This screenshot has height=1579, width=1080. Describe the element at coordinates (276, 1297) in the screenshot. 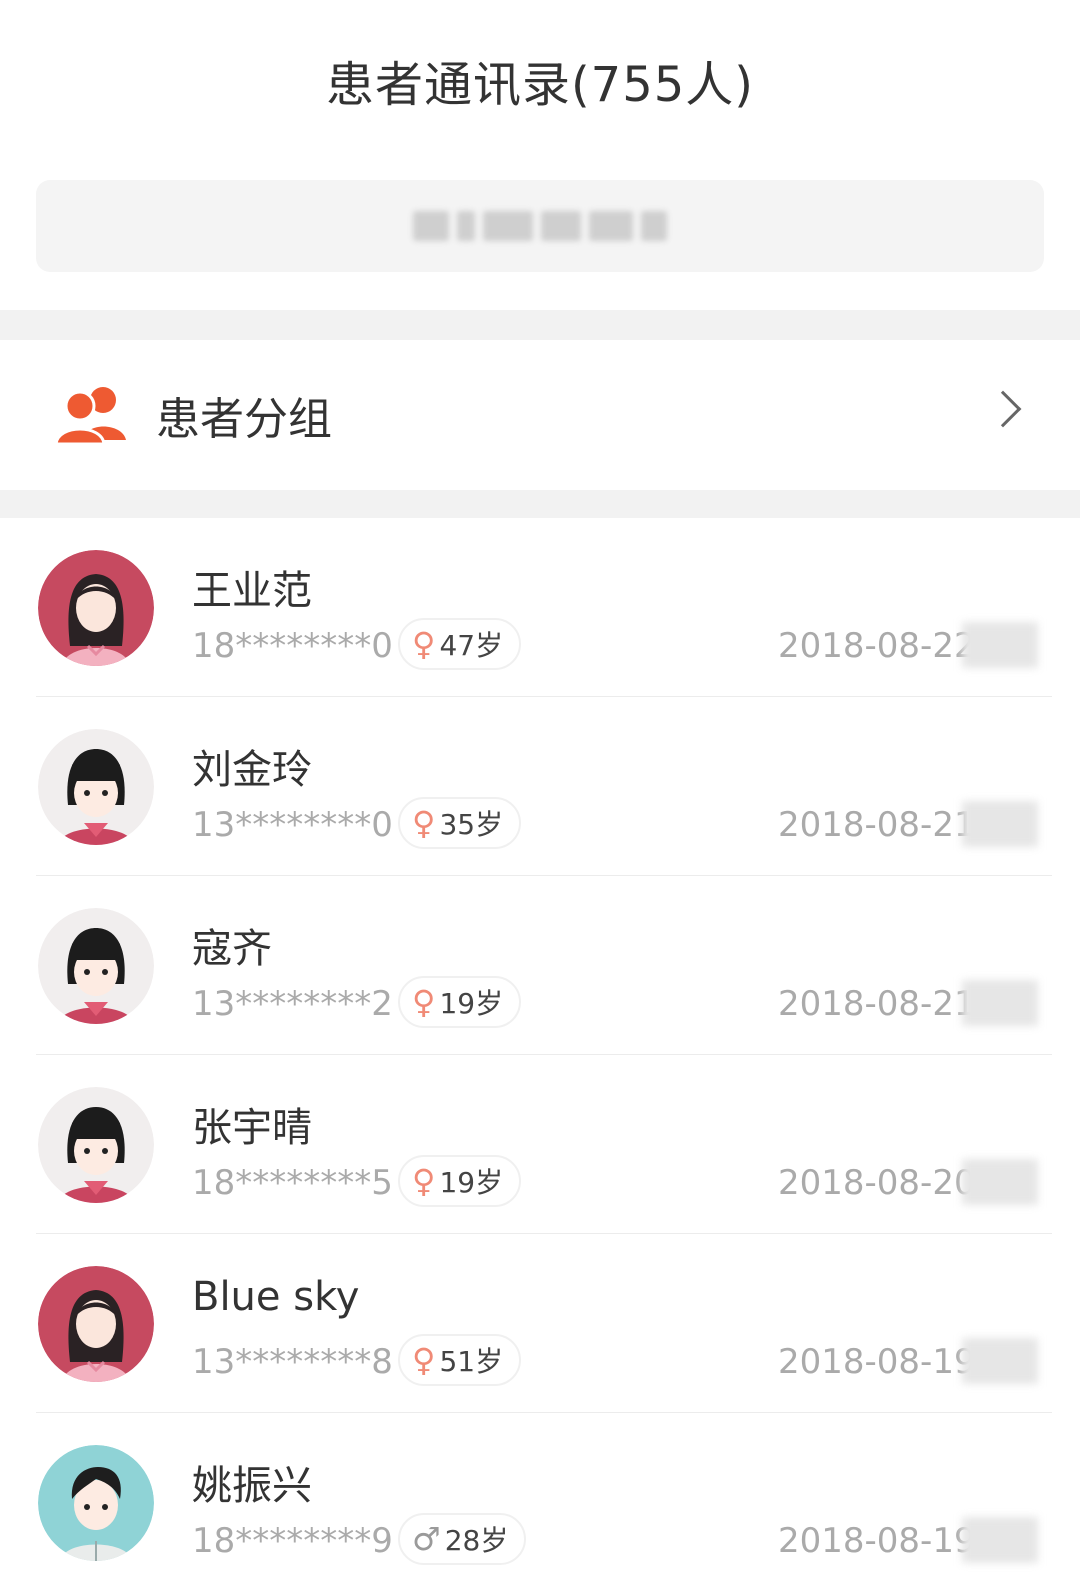

I see `patient-name: Blue sky` at that location.